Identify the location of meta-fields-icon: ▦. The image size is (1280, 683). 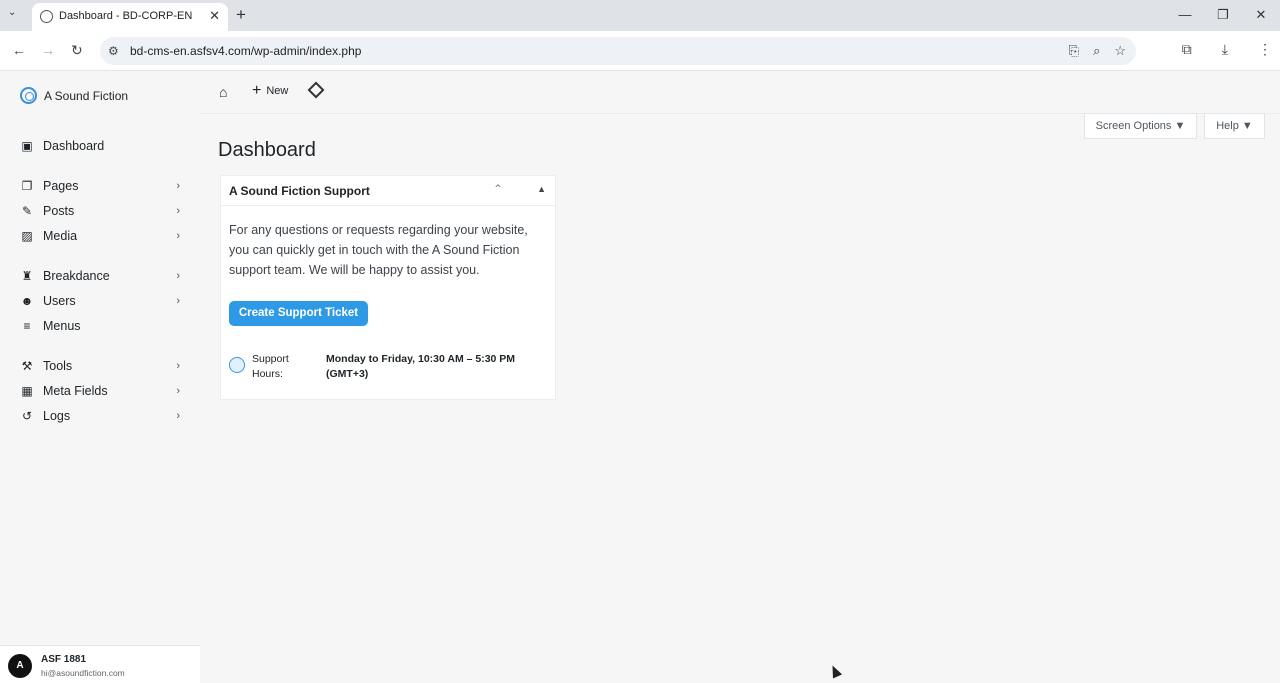
(27, 391).